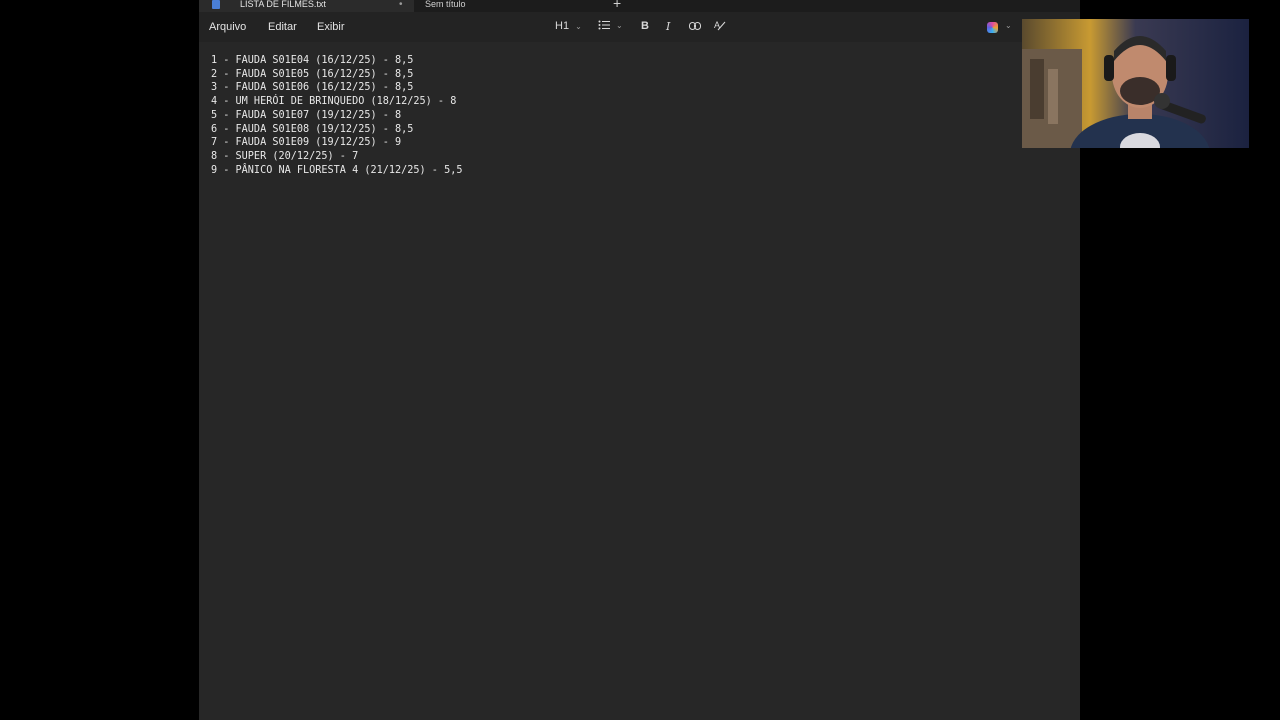 This screenshot has height=720, width=1280. I want to click on heading-dropdown: H1 ⌄, so click(568, 26).